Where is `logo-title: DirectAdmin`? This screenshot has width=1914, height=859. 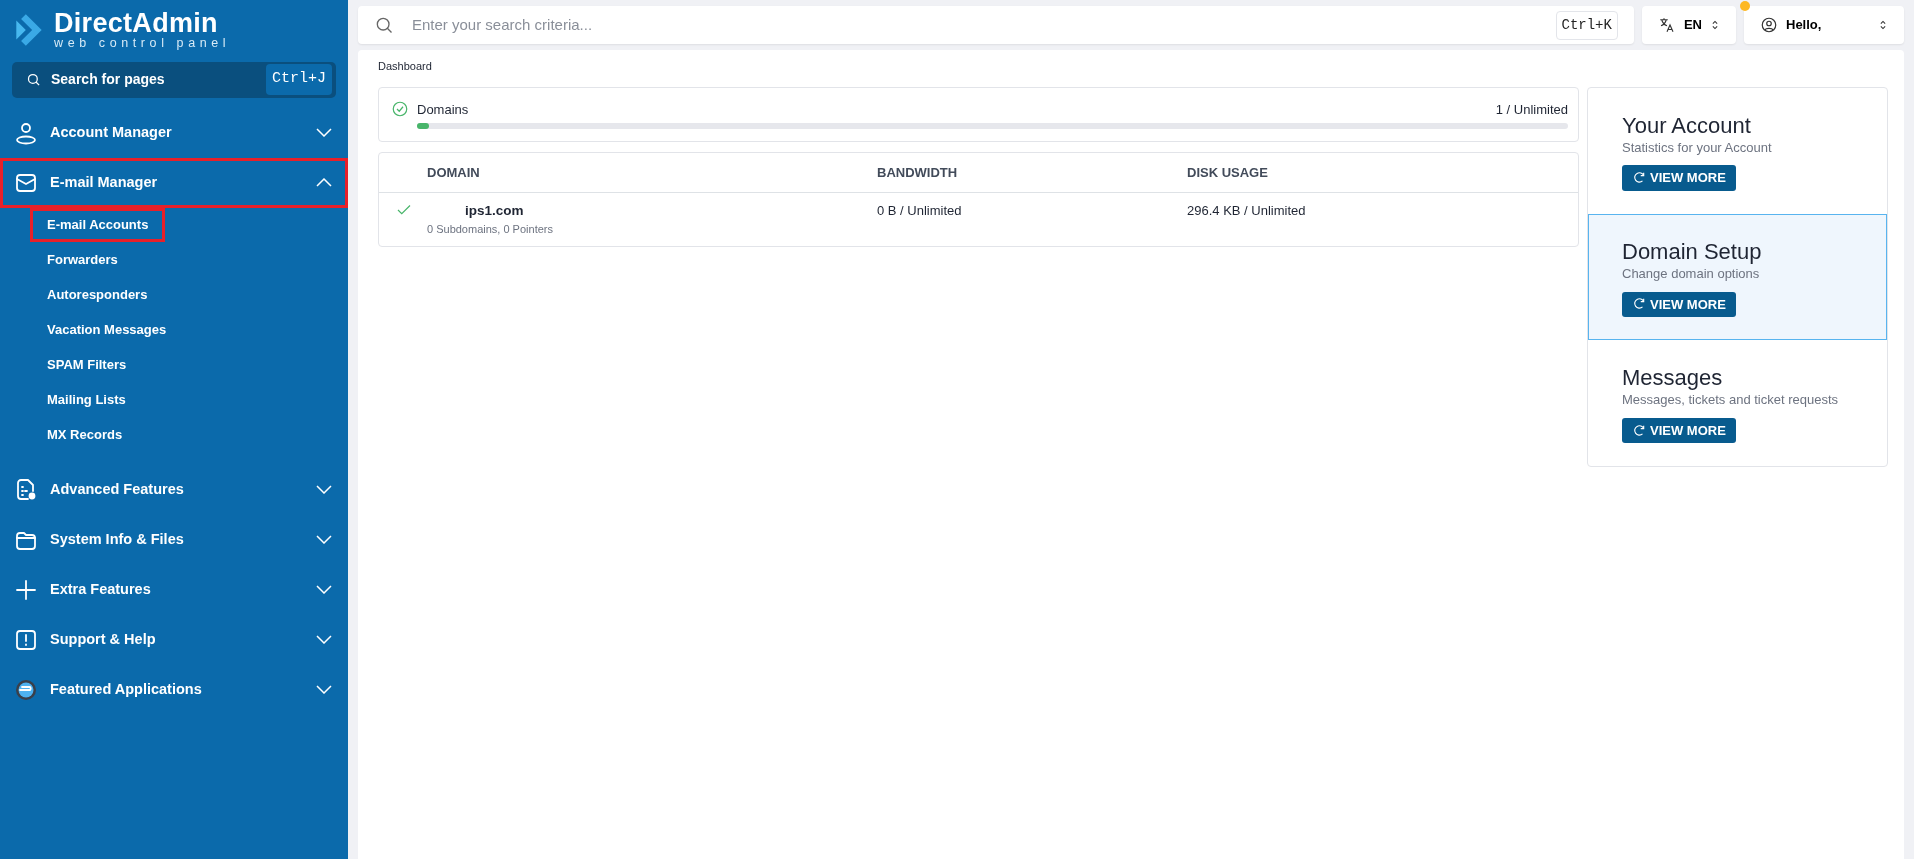 logo-title: DirectAdmin is located at coordinates (136, 23).